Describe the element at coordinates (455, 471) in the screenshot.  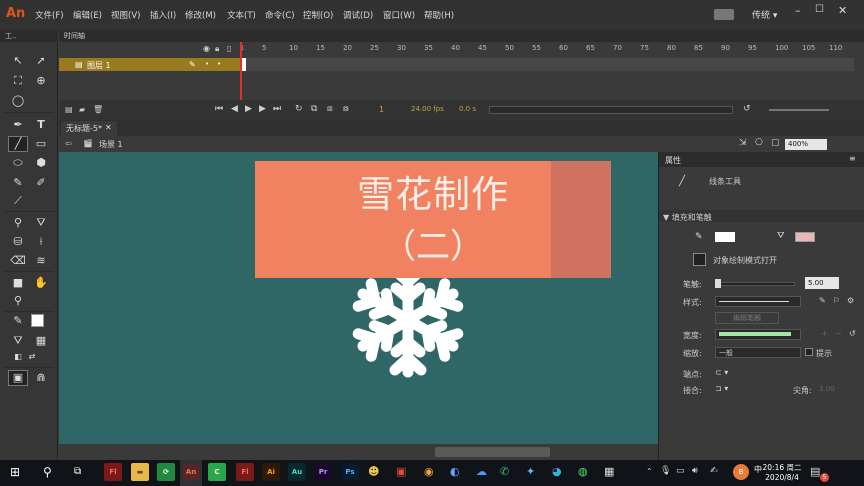
I see `app-player-icon: ◐` at that location.